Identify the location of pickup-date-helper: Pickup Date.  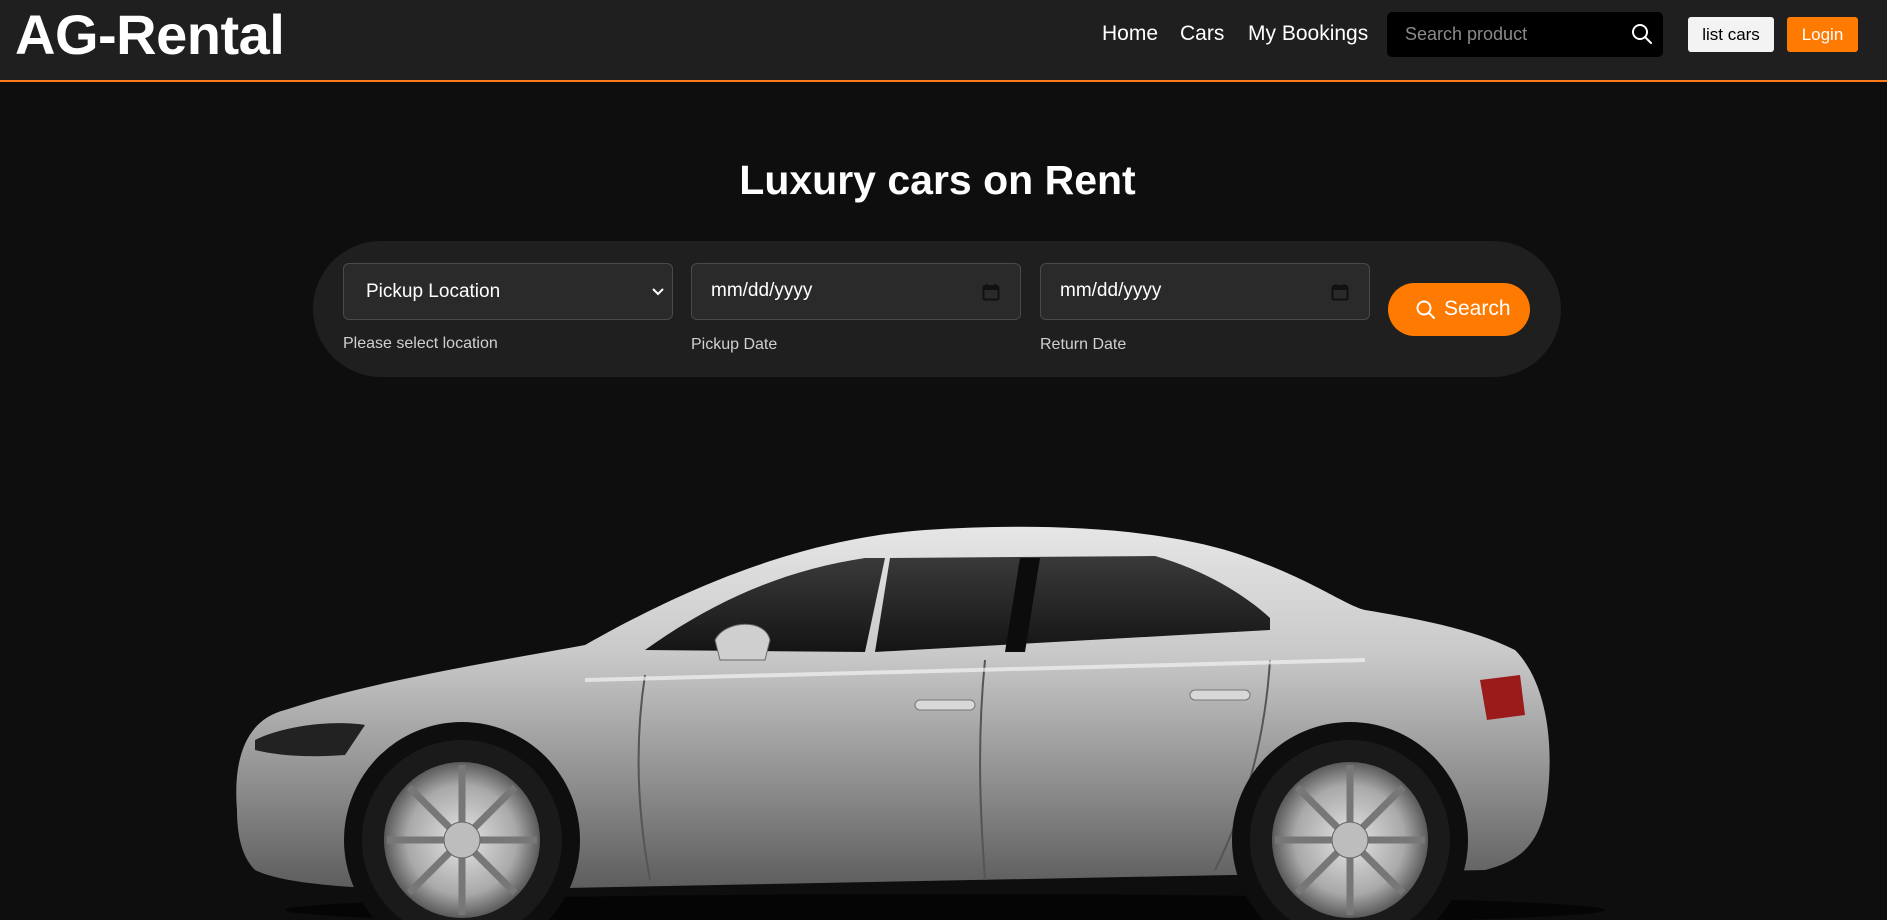
(734, 344).